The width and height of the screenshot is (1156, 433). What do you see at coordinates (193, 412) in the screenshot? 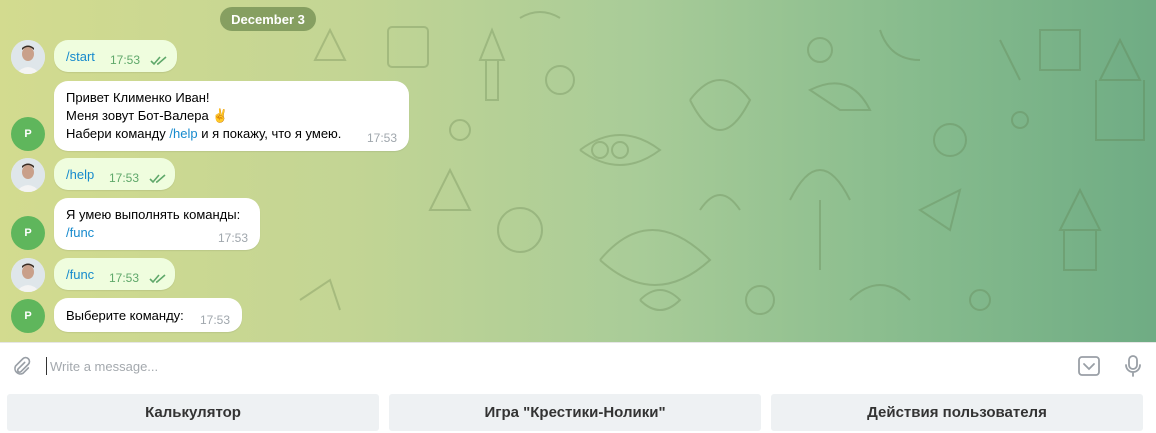
I see `keyboard-button-calculator: Калькулятор` at bounding box center [193, 412].